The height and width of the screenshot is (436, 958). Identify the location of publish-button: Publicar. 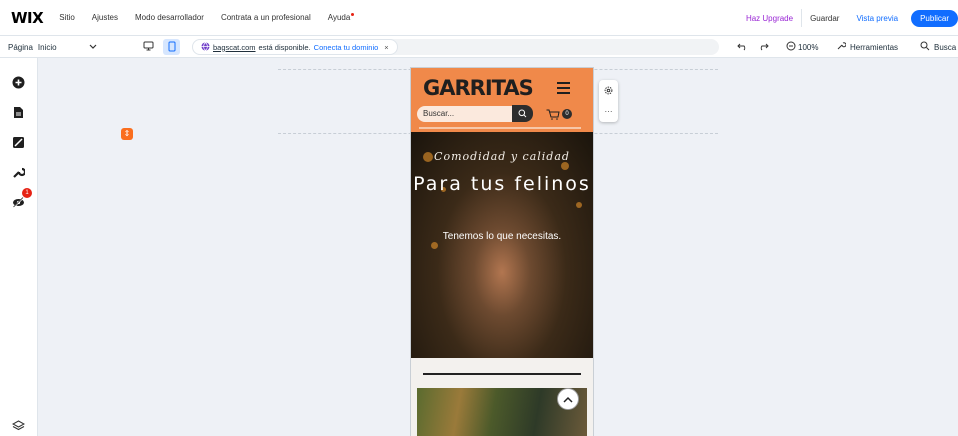
(934, 18).